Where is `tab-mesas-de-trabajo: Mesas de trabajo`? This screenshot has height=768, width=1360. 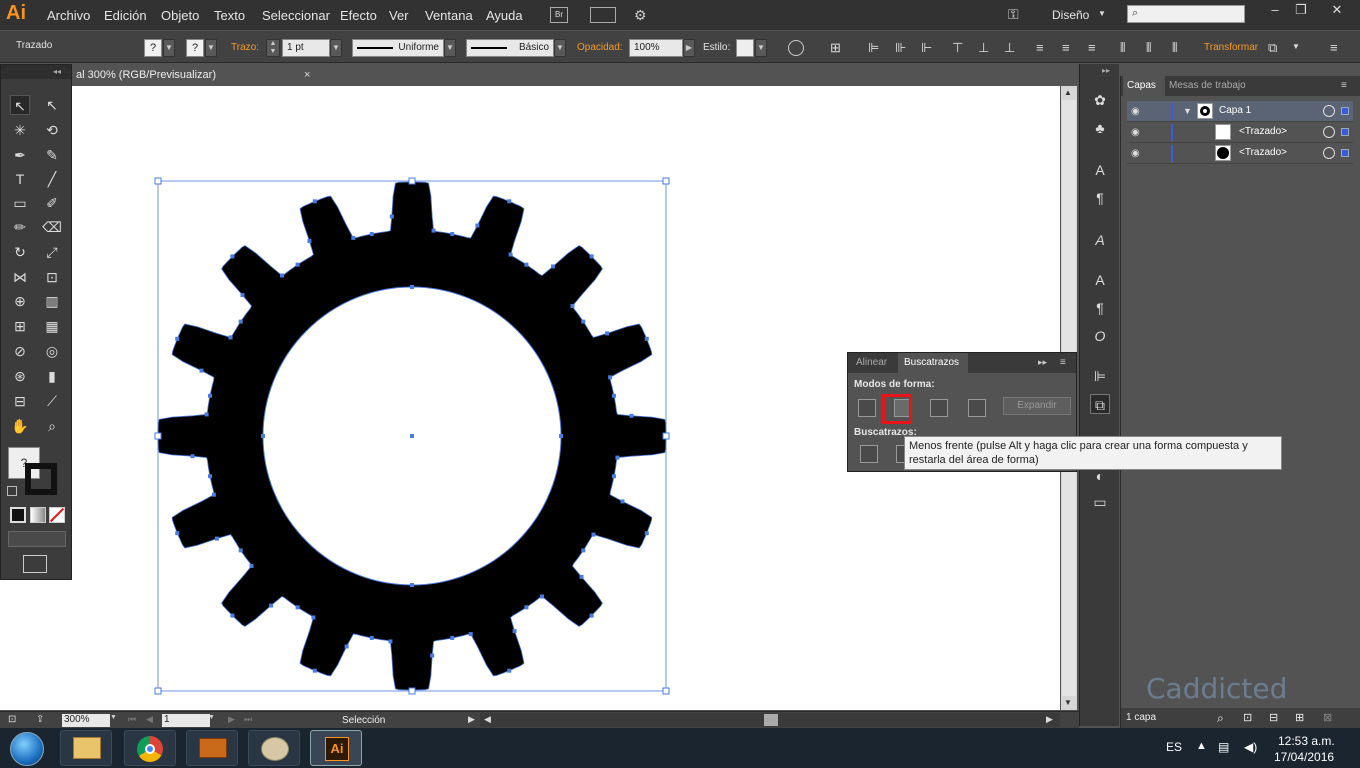 tab-mesas-de-trabajo: Mesas de trabajo is located at coordinates (1207, 85).